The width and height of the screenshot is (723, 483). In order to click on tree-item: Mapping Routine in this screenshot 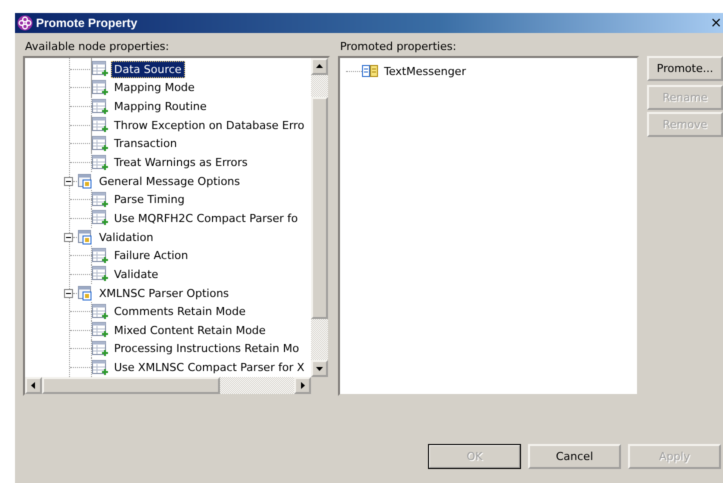, I will do `click(160, 107)`.